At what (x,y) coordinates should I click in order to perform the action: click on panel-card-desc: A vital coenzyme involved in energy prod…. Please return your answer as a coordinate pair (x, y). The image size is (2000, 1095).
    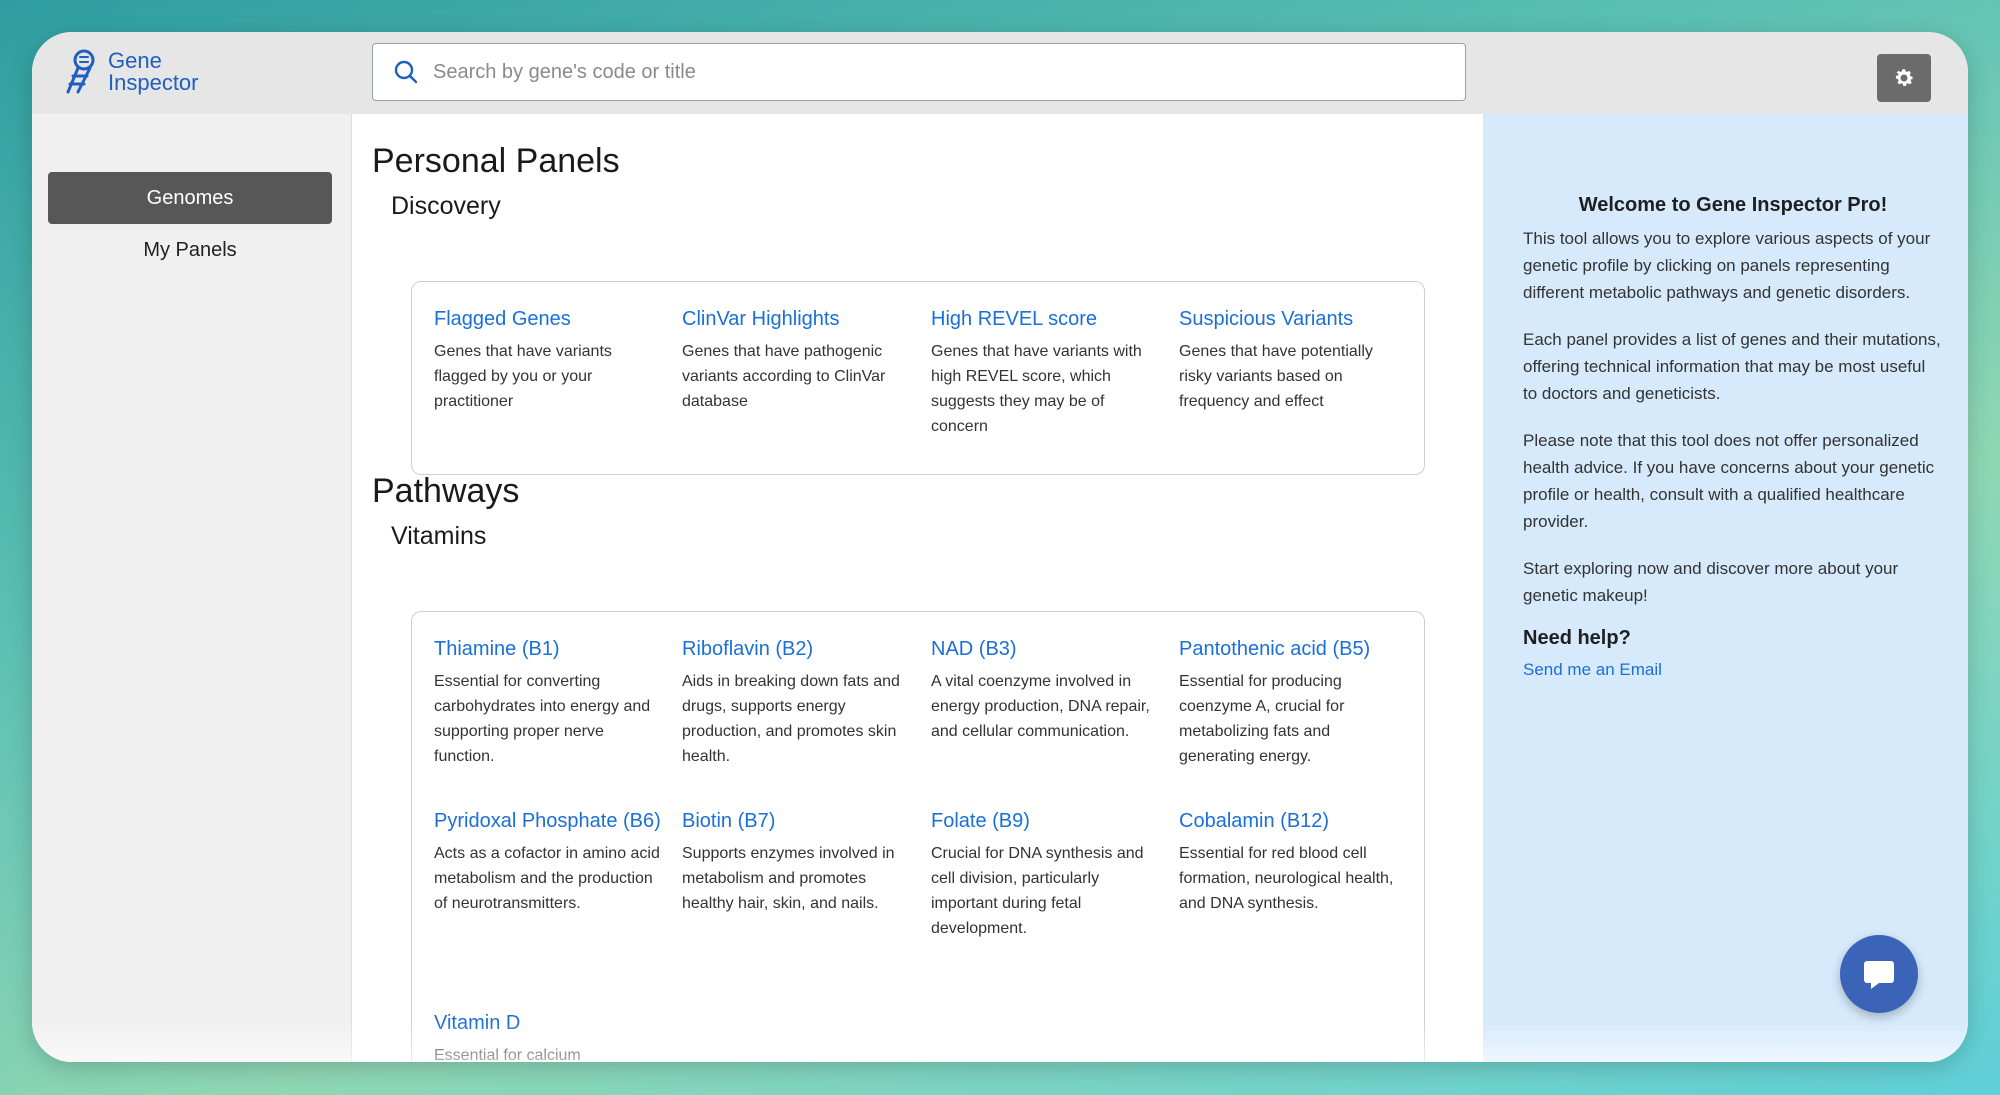
    Looking at the image, I should click on (1040, 706).